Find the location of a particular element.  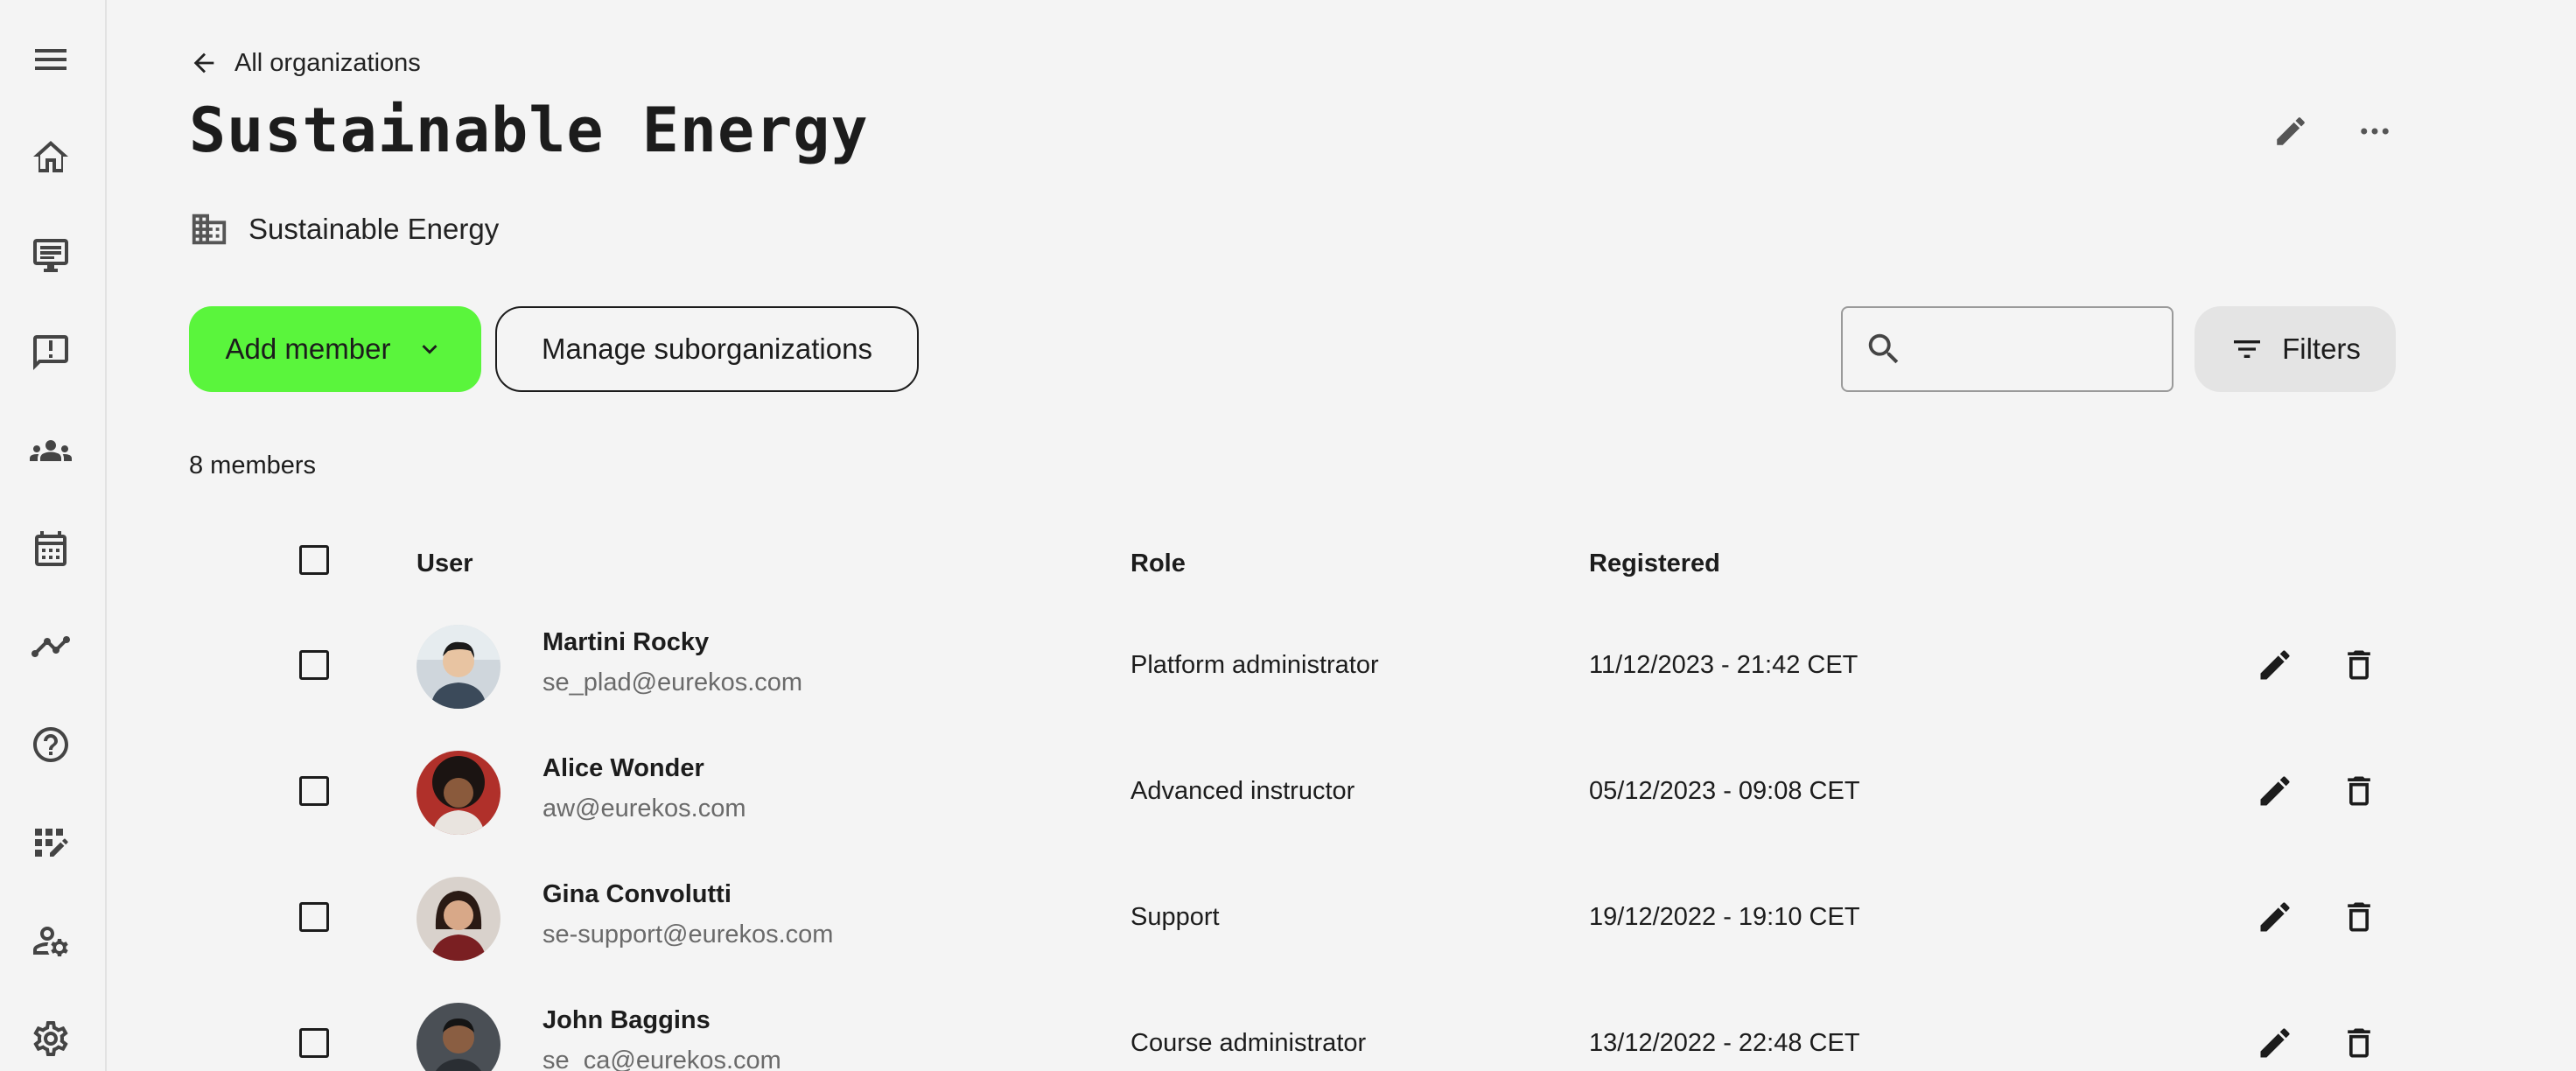

user-name: Alice Wonder is located at coordinates (623, 768).